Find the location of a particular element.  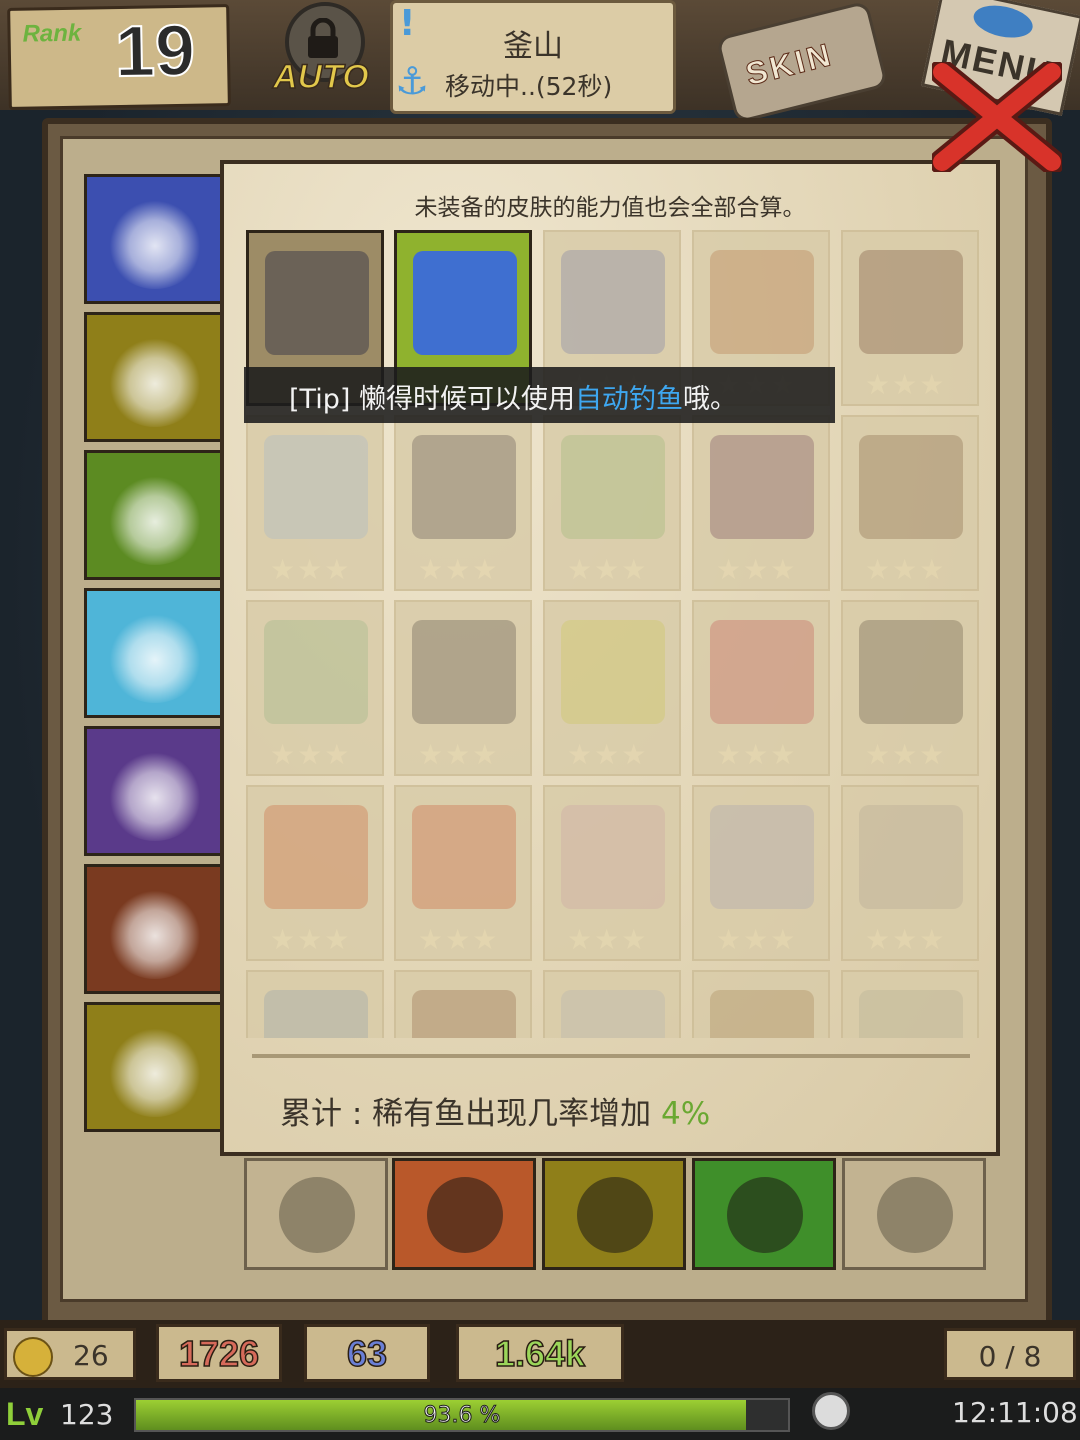

skin-item-pink-coat: ★★★ is located at coordinates (612, 873).